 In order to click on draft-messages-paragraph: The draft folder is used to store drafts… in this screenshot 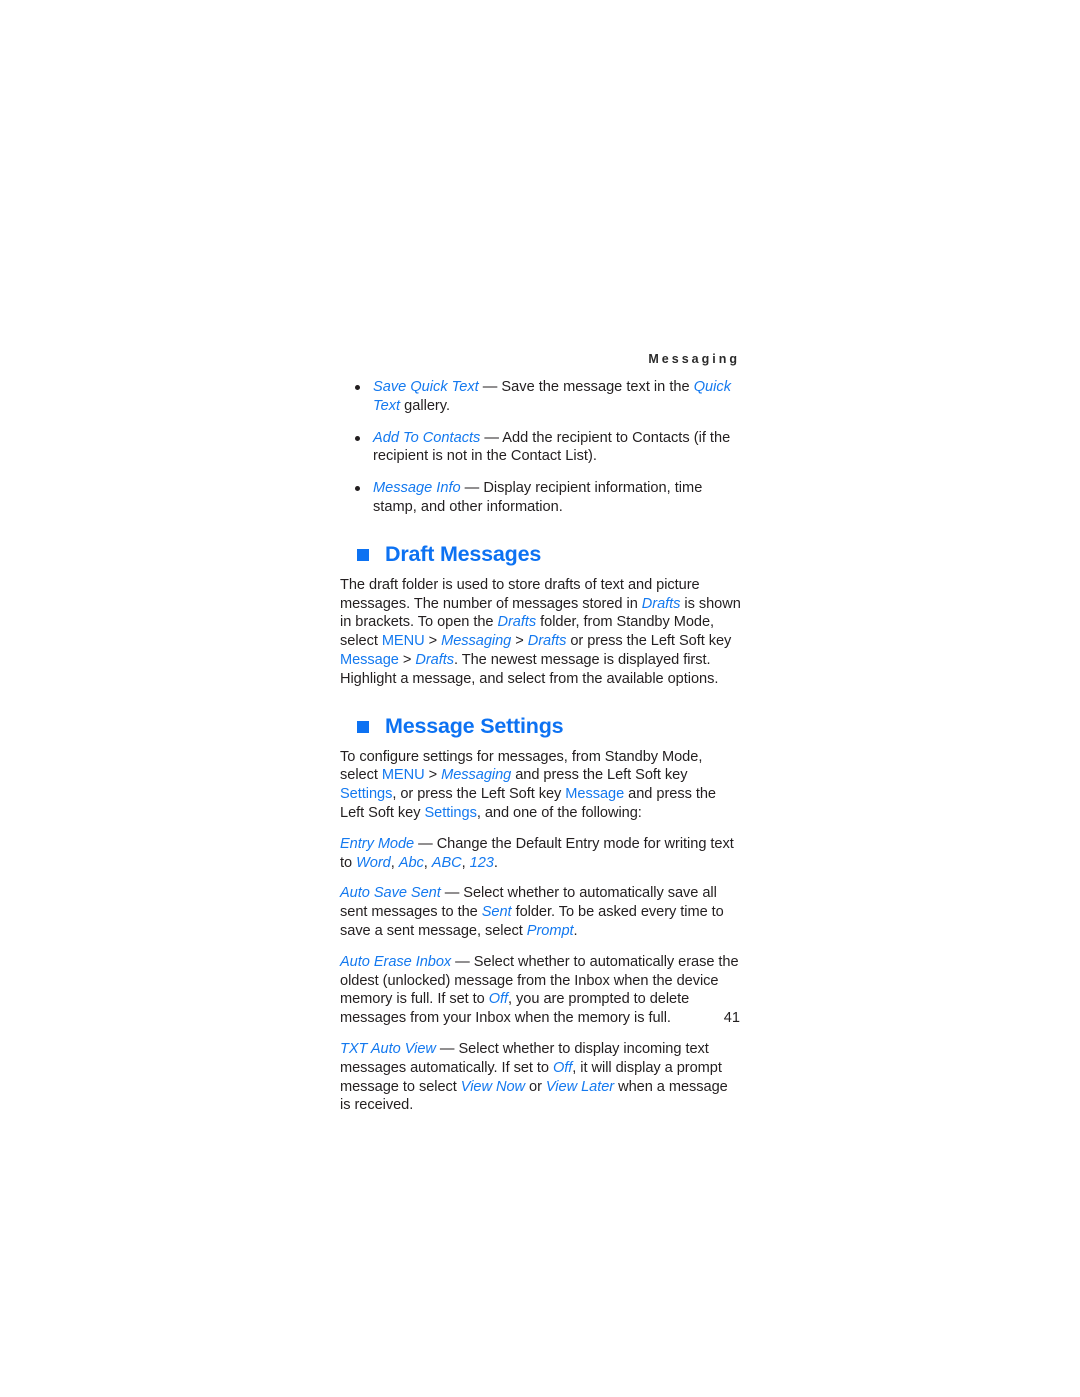, I will do `click(541, 632)`.